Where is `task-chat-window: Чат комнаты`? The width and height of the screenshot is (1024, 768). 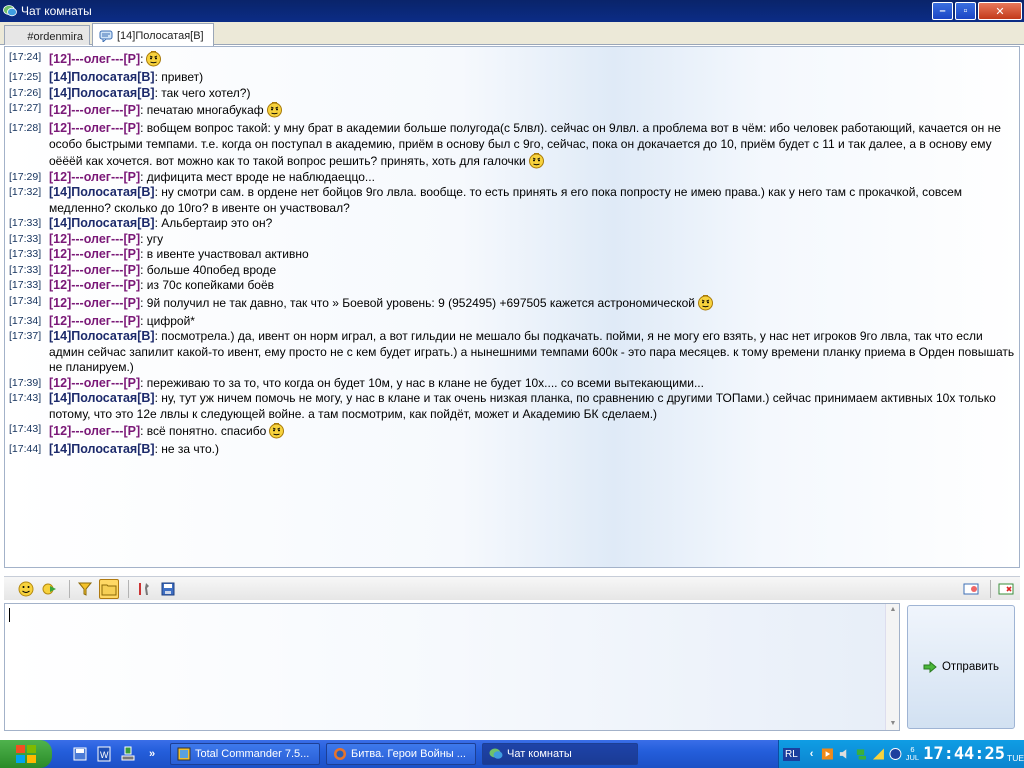 task-chat-window: Чат комнаты is located at coordinates (560, 754).